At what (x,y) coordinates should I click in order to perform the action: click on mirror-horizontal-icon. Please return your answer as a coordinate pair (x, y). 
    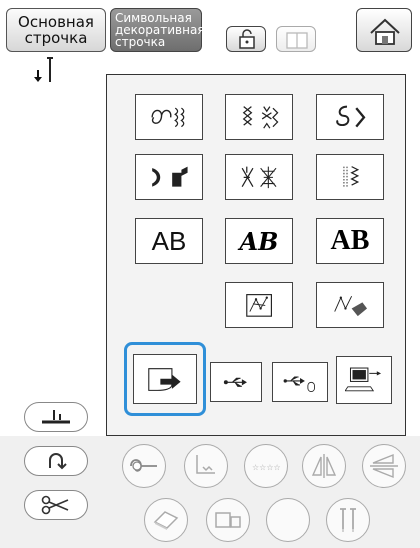
    Looking at the image, I should click on (384, 466).